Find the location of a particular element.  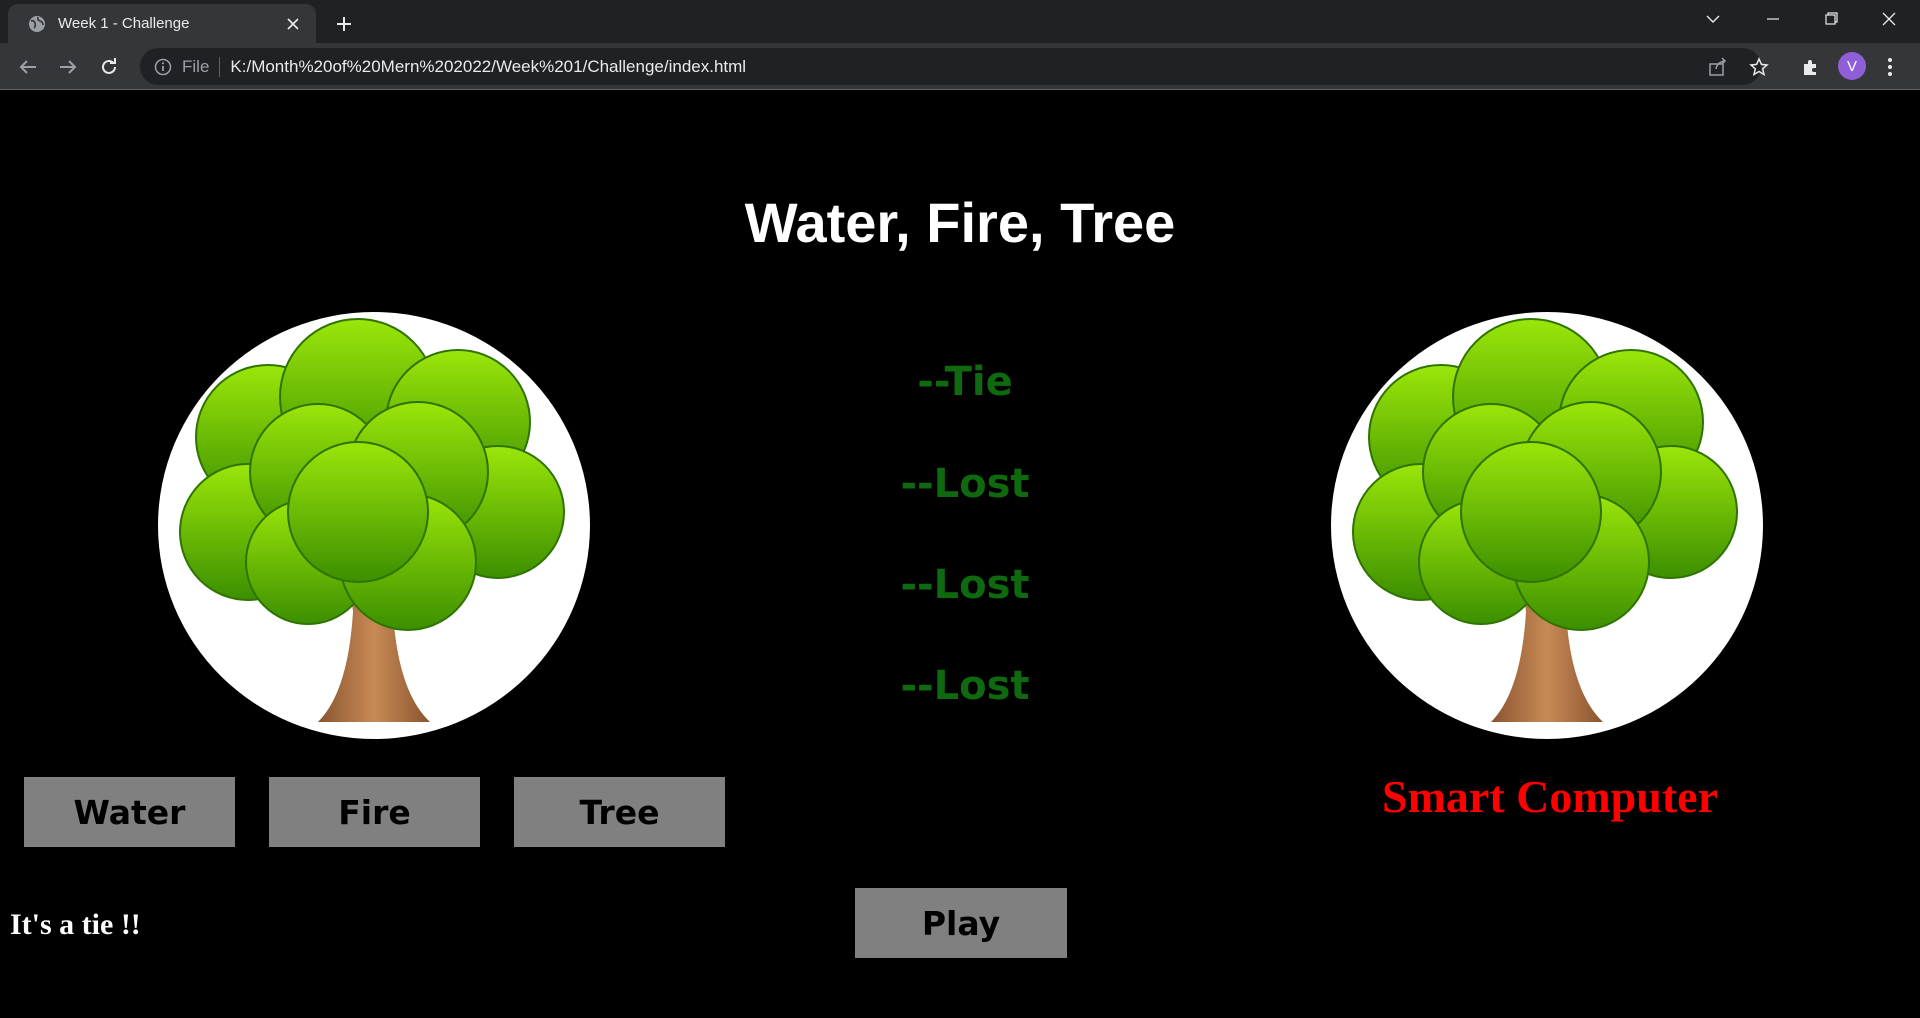

back-arrow-icon is located at coordinates (28, 67).